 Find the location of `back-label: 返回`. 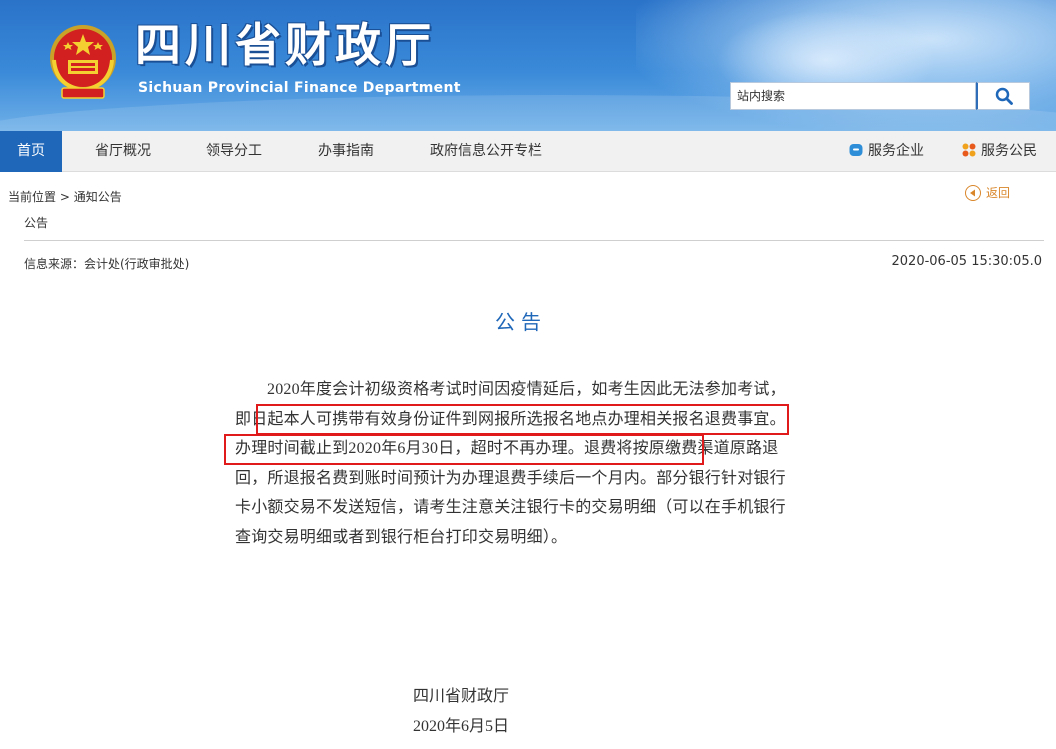

back-label: 返回 is located at coordinates (998, 193).